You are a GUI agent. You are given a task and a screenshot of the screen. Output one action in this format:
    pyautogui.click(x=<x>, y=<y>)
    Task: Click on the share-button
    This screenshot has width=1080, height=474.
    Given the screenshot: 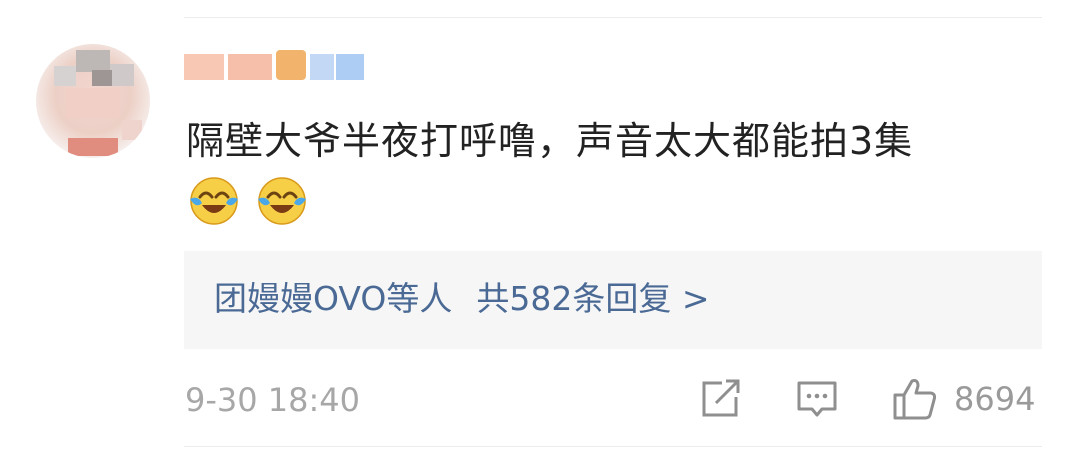 What is the action you would take?
    pyautogui.click(x=721, y=399)
    